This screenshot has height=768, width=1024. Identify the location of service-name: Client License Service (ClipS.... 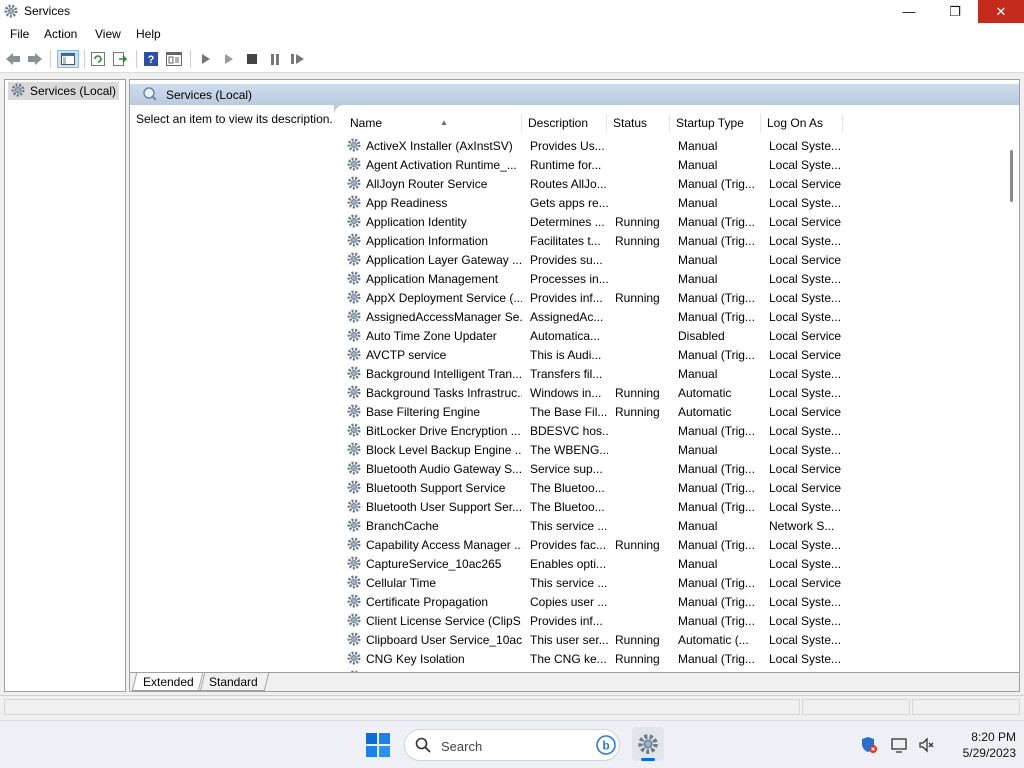
(444, 621).